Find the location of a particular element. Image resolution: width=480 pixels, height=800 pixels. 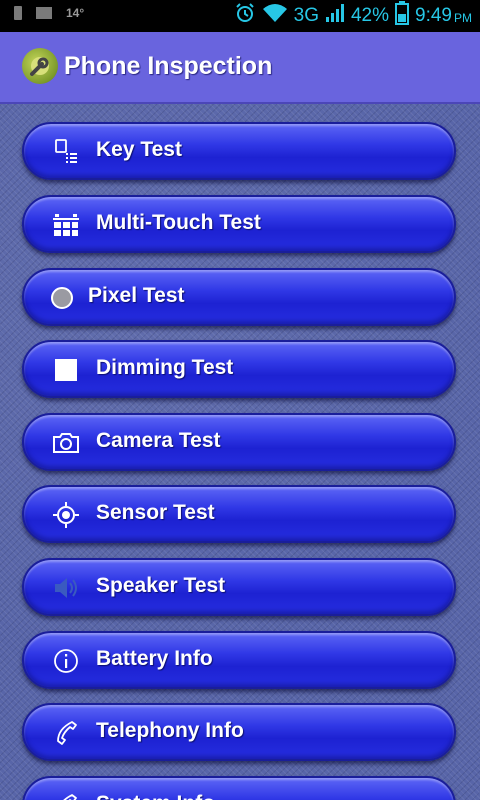

battery-info-button: Battery Info is located at coordinates (239, 660).